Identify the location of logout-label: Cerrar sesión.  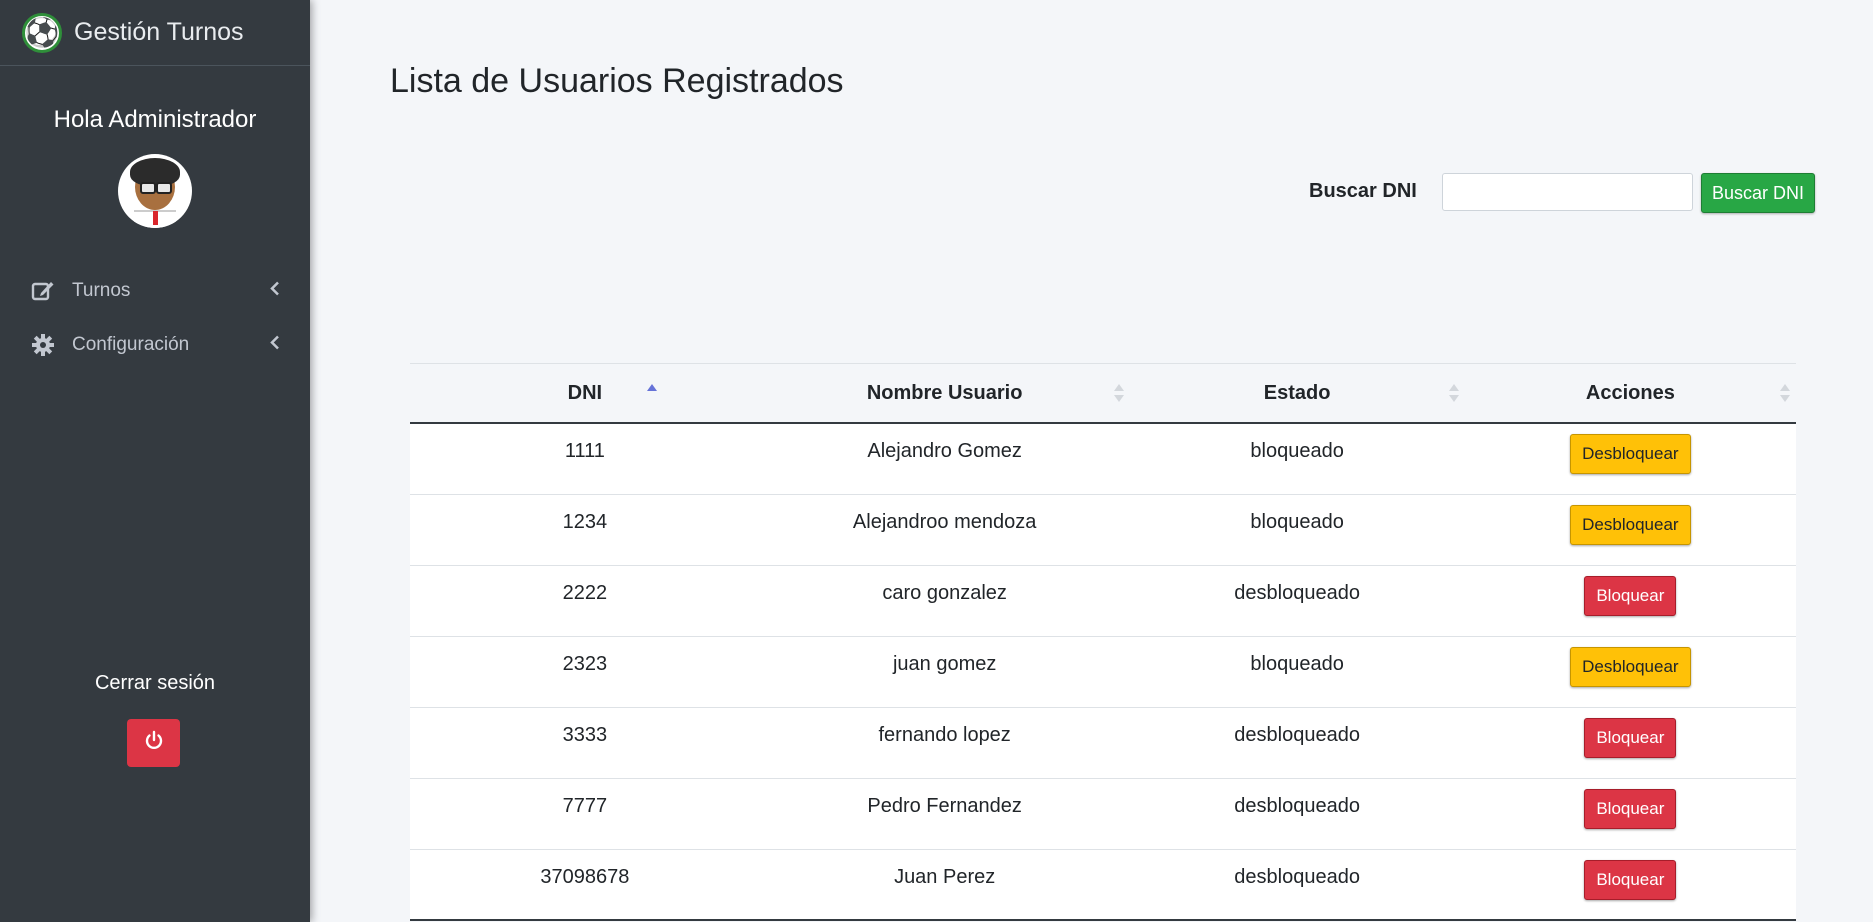
(155, 683).